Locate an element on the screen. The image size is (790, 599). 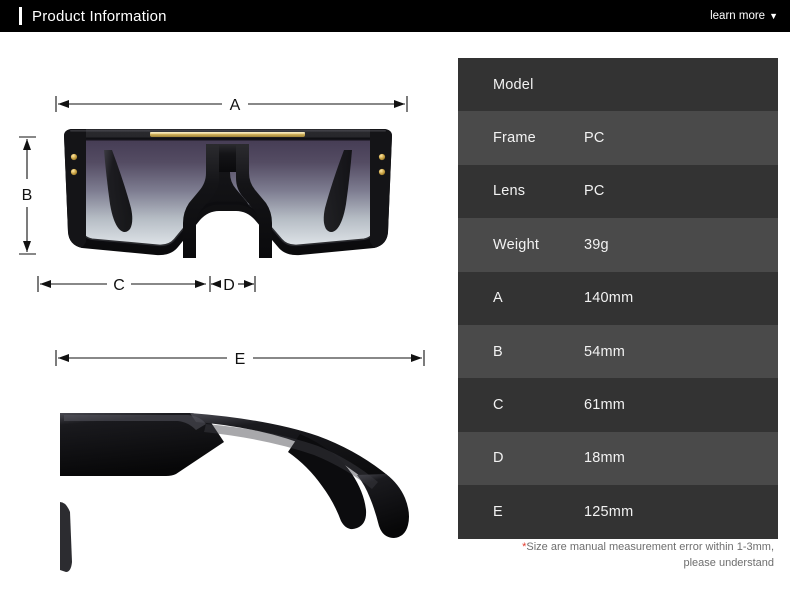
table-row: D 18mm is located at coordinates (618, 458).